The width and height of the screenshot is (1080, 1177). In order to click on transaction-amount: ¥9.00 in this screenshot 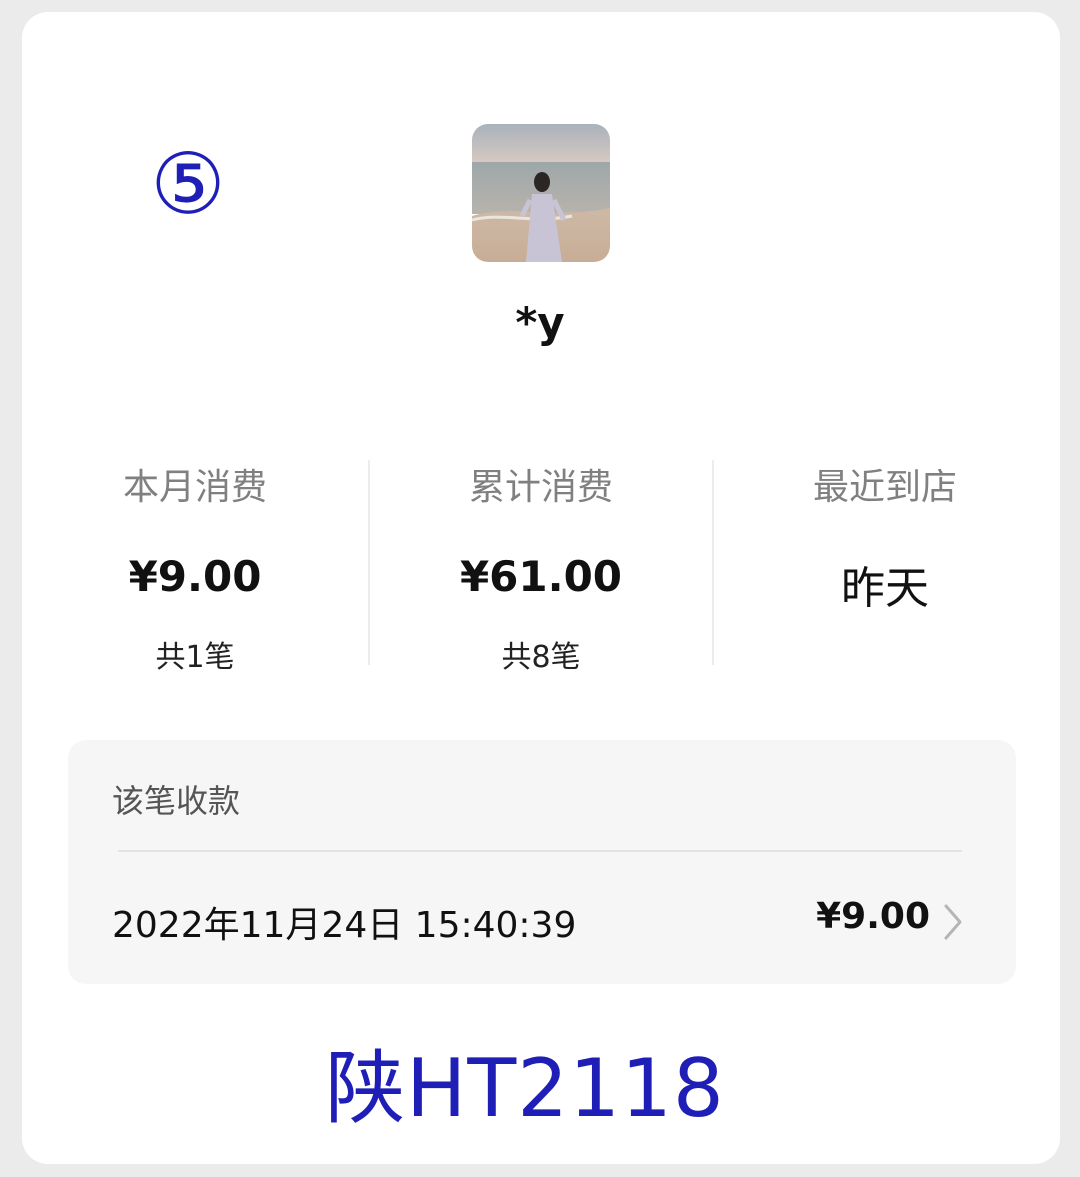, I will do `click(873, 916)`.